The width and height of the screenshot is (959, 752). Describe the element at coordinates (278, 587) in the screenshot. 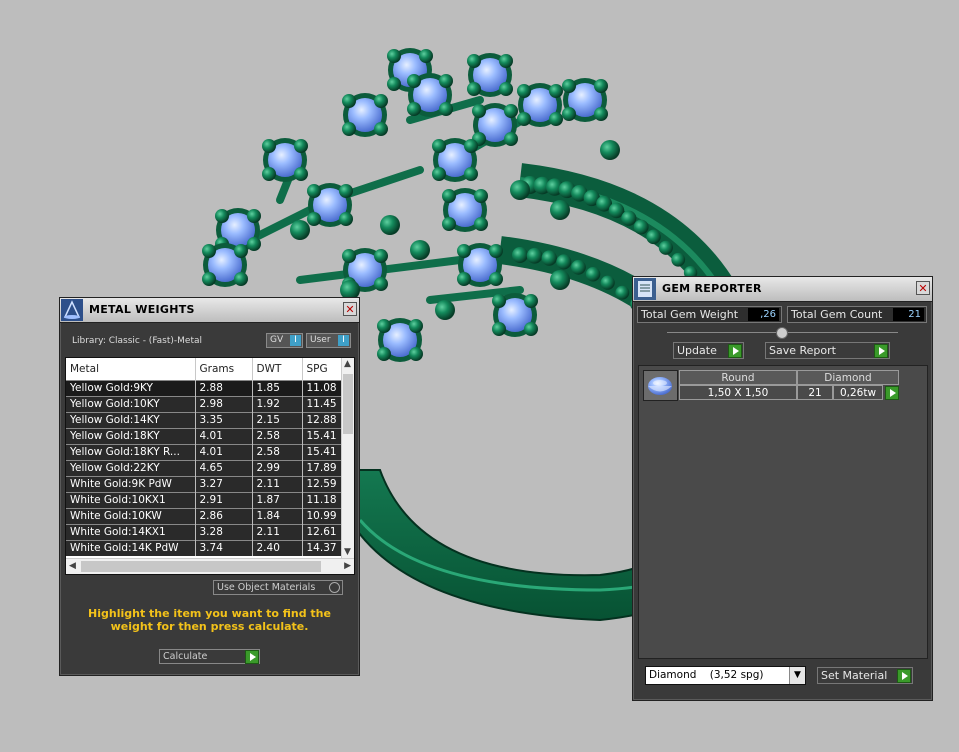

I see `use-object-materials-toggle: Use Object Materials` at that location.